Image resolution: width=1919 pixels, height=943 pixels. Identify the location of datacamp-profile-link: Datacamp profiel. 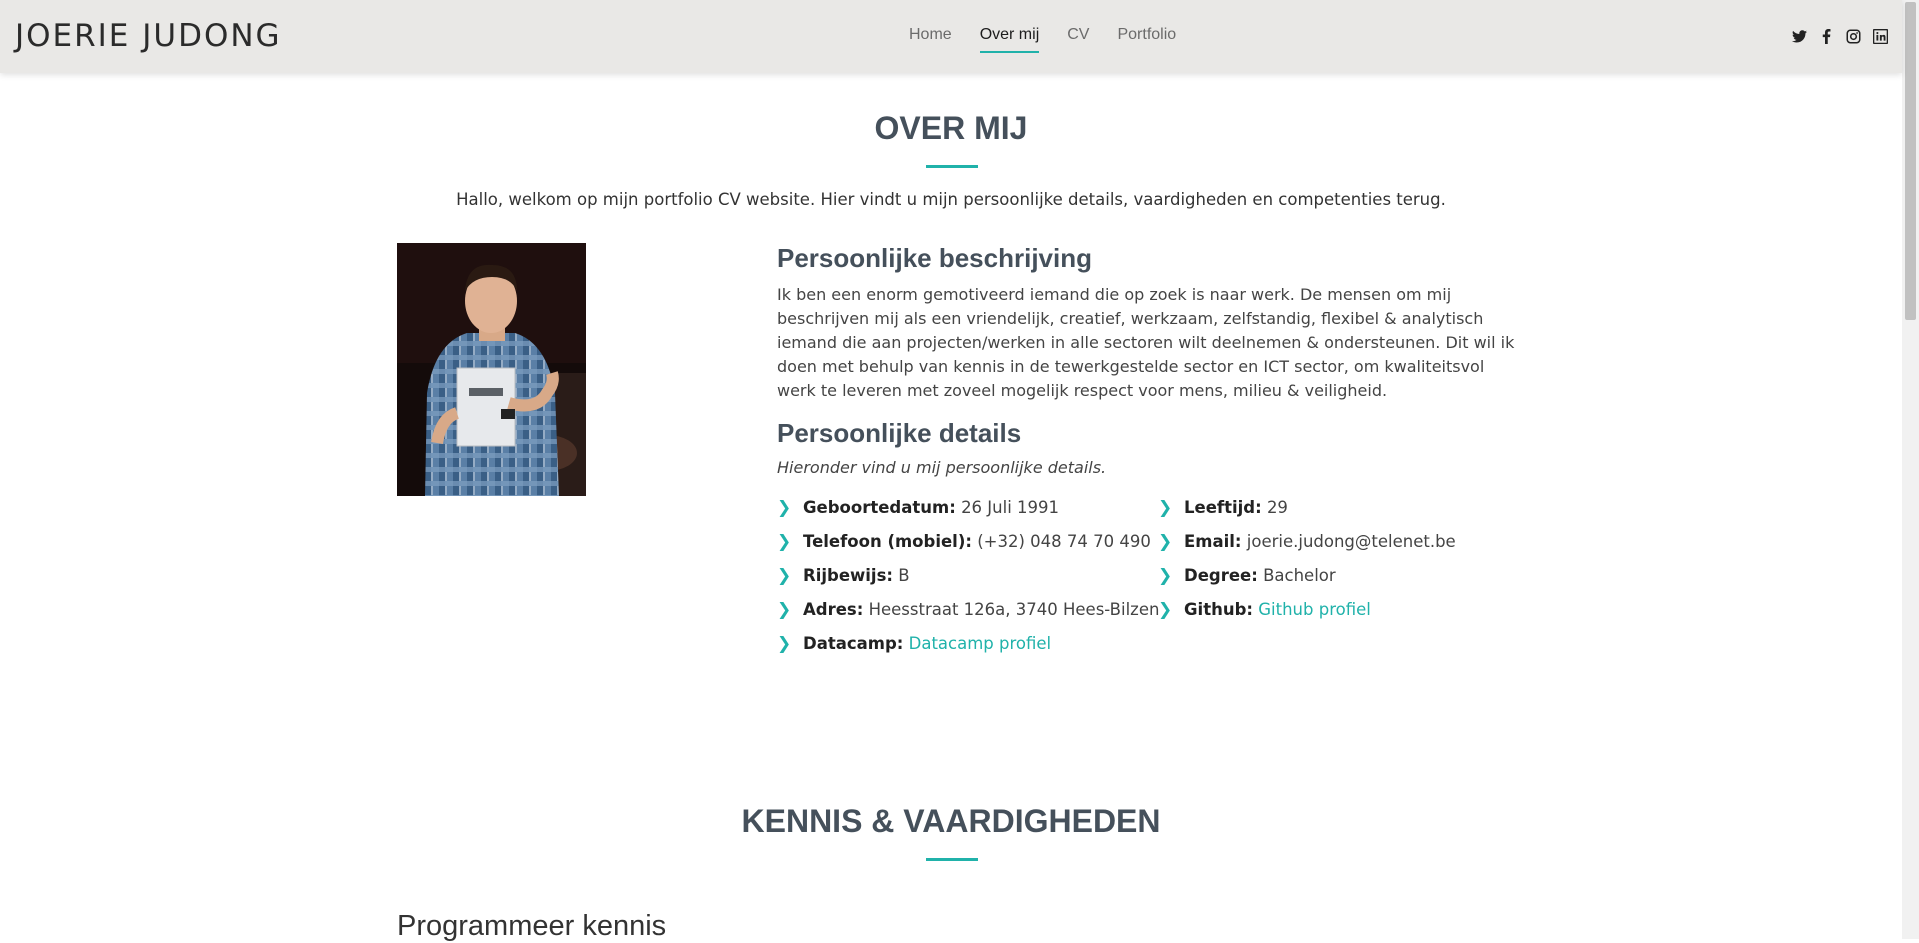
(980, 643).